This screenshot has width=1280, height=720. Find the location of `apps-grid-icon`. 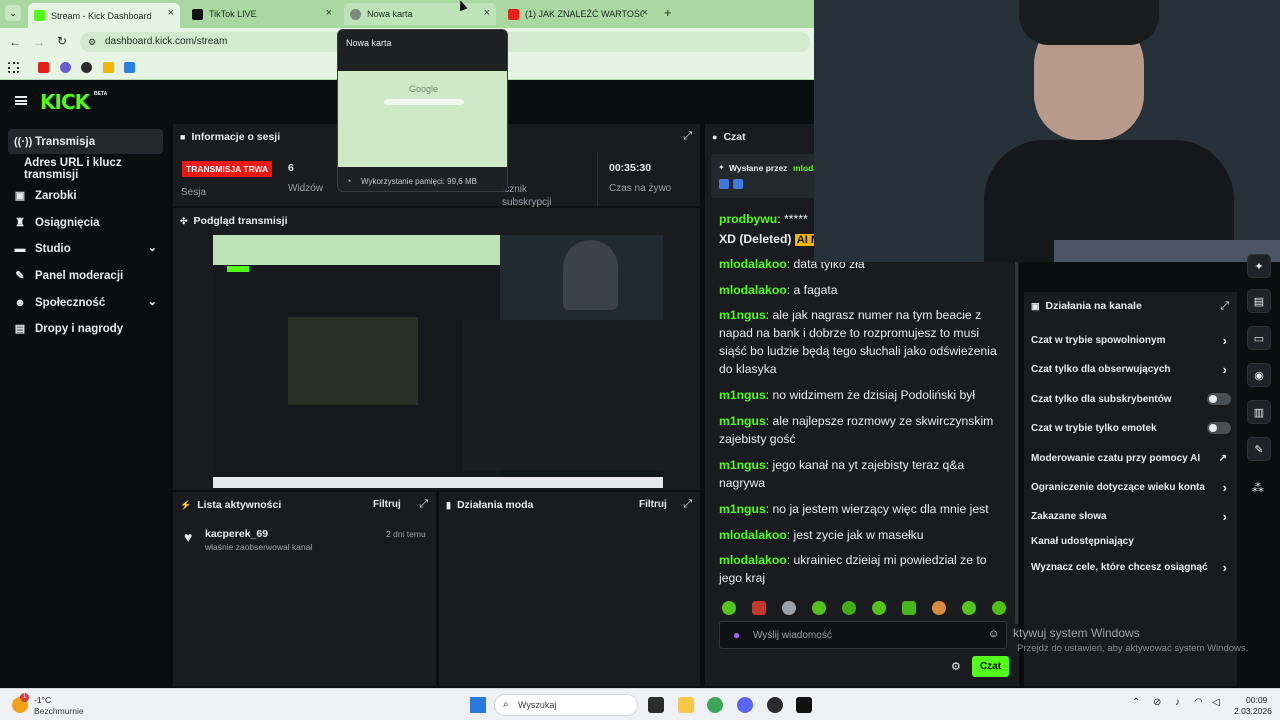

apps-grid-icon is located at coordinates (13, 67).